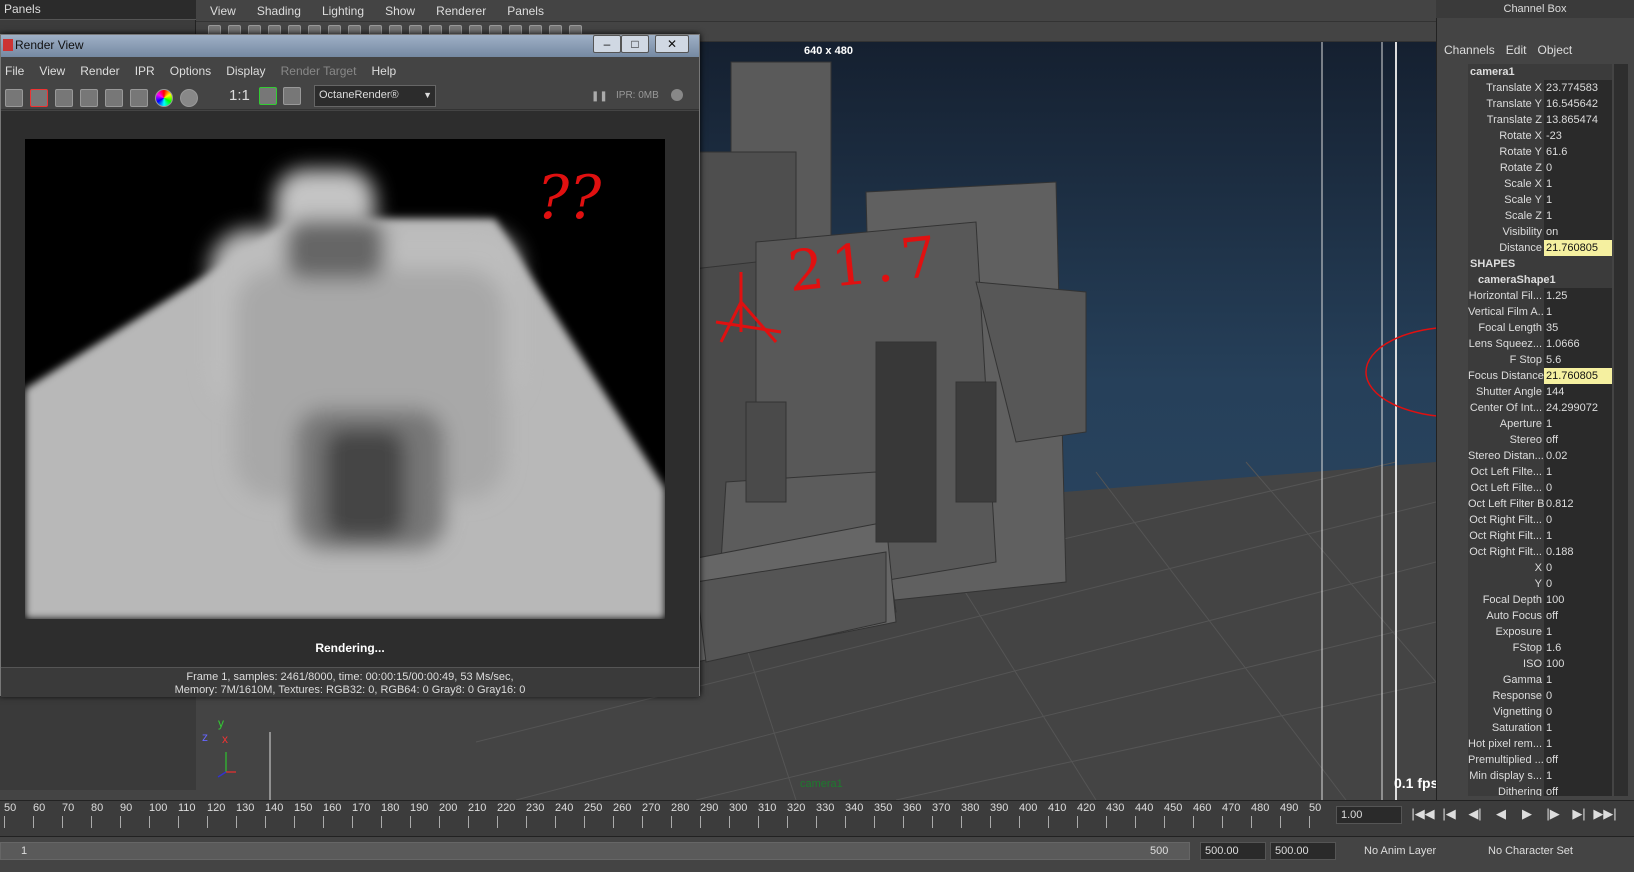 The width and height of the screenshot is (1634, 872). I want to click on menu-panels: Panels, so click(525, 11).